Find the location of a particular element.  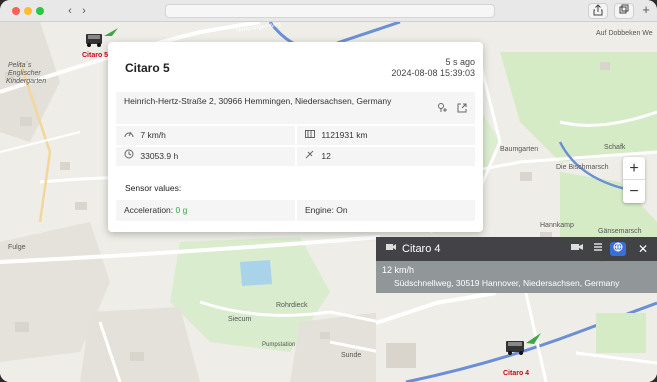

stream-panel-title: Citaro 4 is located at coordinates (421, 249).